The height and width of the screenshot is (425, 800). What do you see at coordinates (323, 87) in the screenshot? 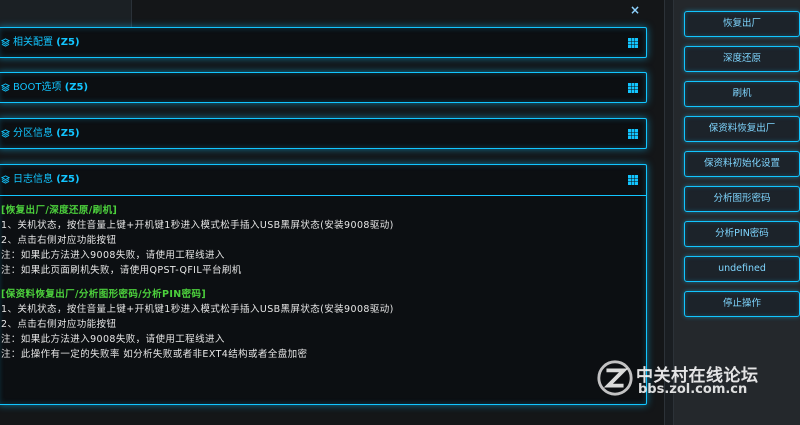
I see `panel-boot: BOOT选项 (Z5)` at bounding box center [323, 87].